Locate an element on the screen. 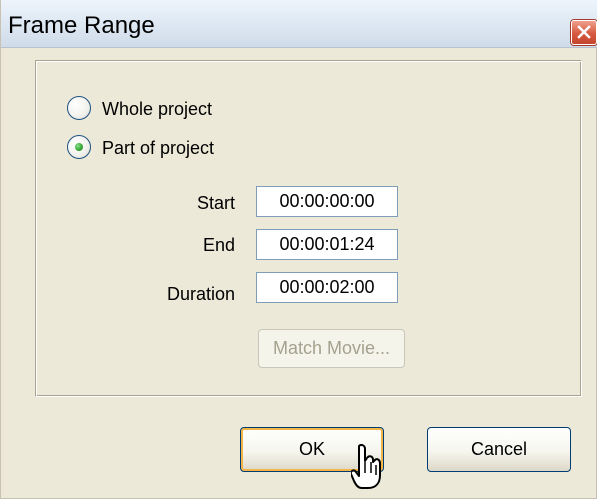  close-button is located at coordinates (584, 32).